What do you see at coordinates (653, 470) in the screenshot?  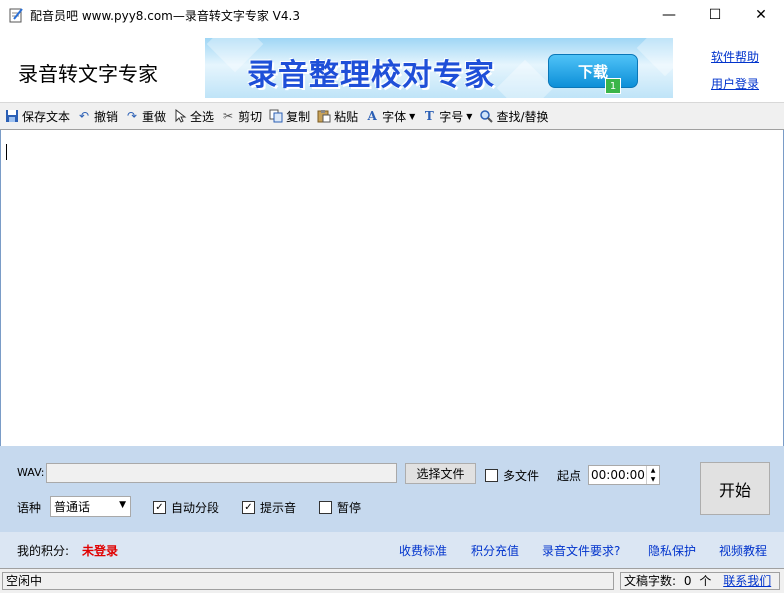 I see `spin-up-icon: ▲` at bounding box center [653, 470].